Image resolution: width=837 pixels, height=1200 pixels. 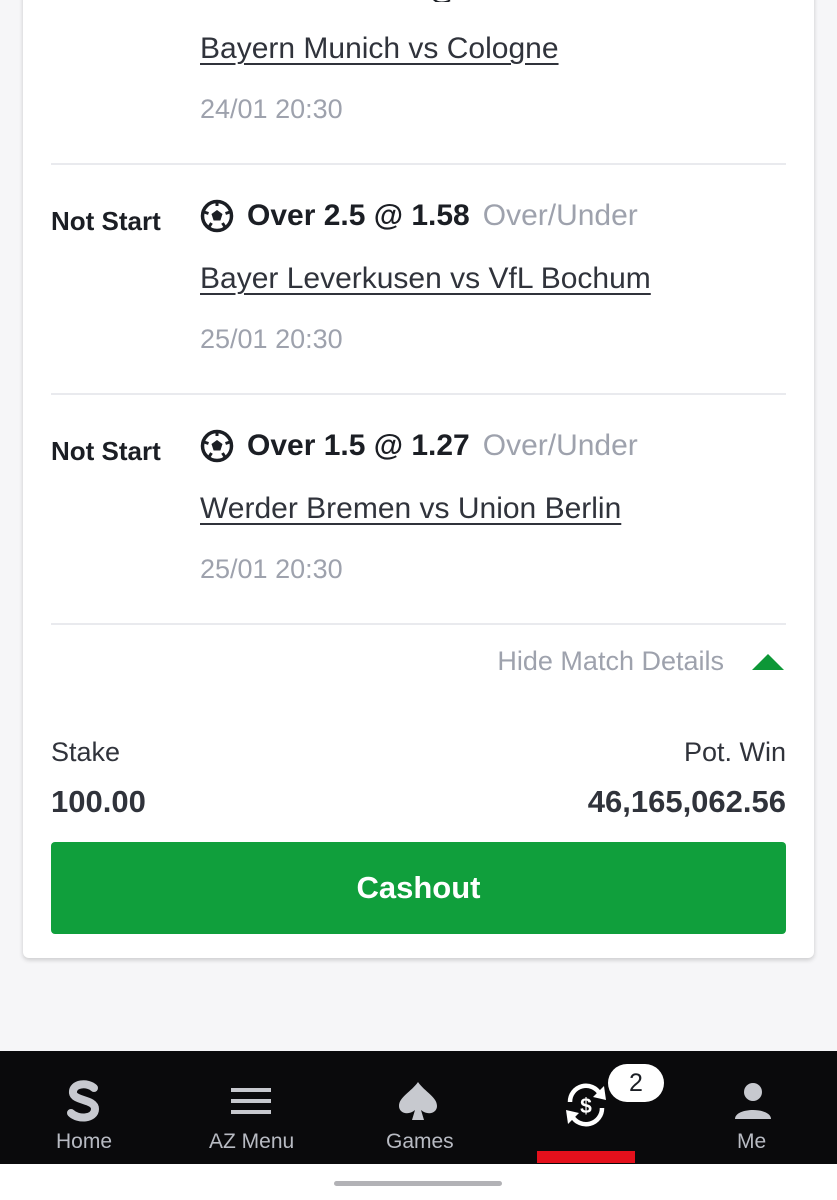 What do you see at coordinates (686, 801) in the screenshot?
I see `pot-win-value: 46,165,062.56` at bounding box center [686, 801].